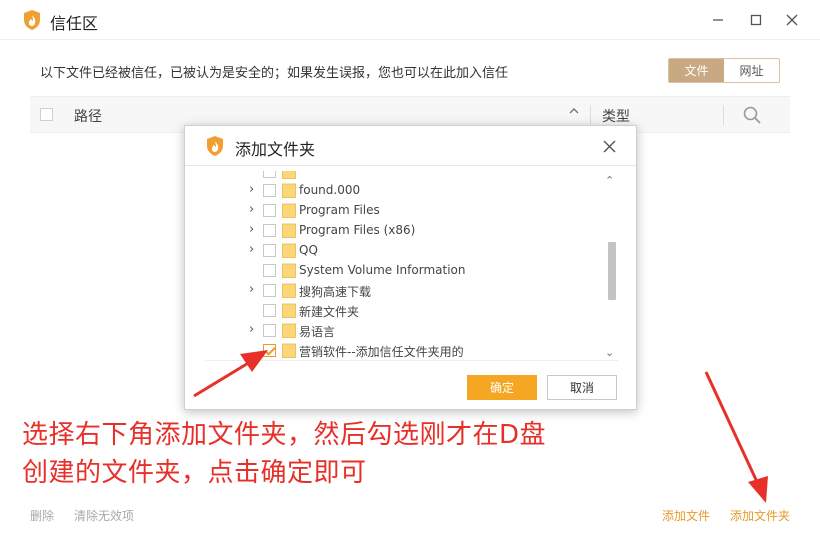  Describe the element at coordinates (88, 116) in the screenshot. I see `column-header-path: 路径` at that location.